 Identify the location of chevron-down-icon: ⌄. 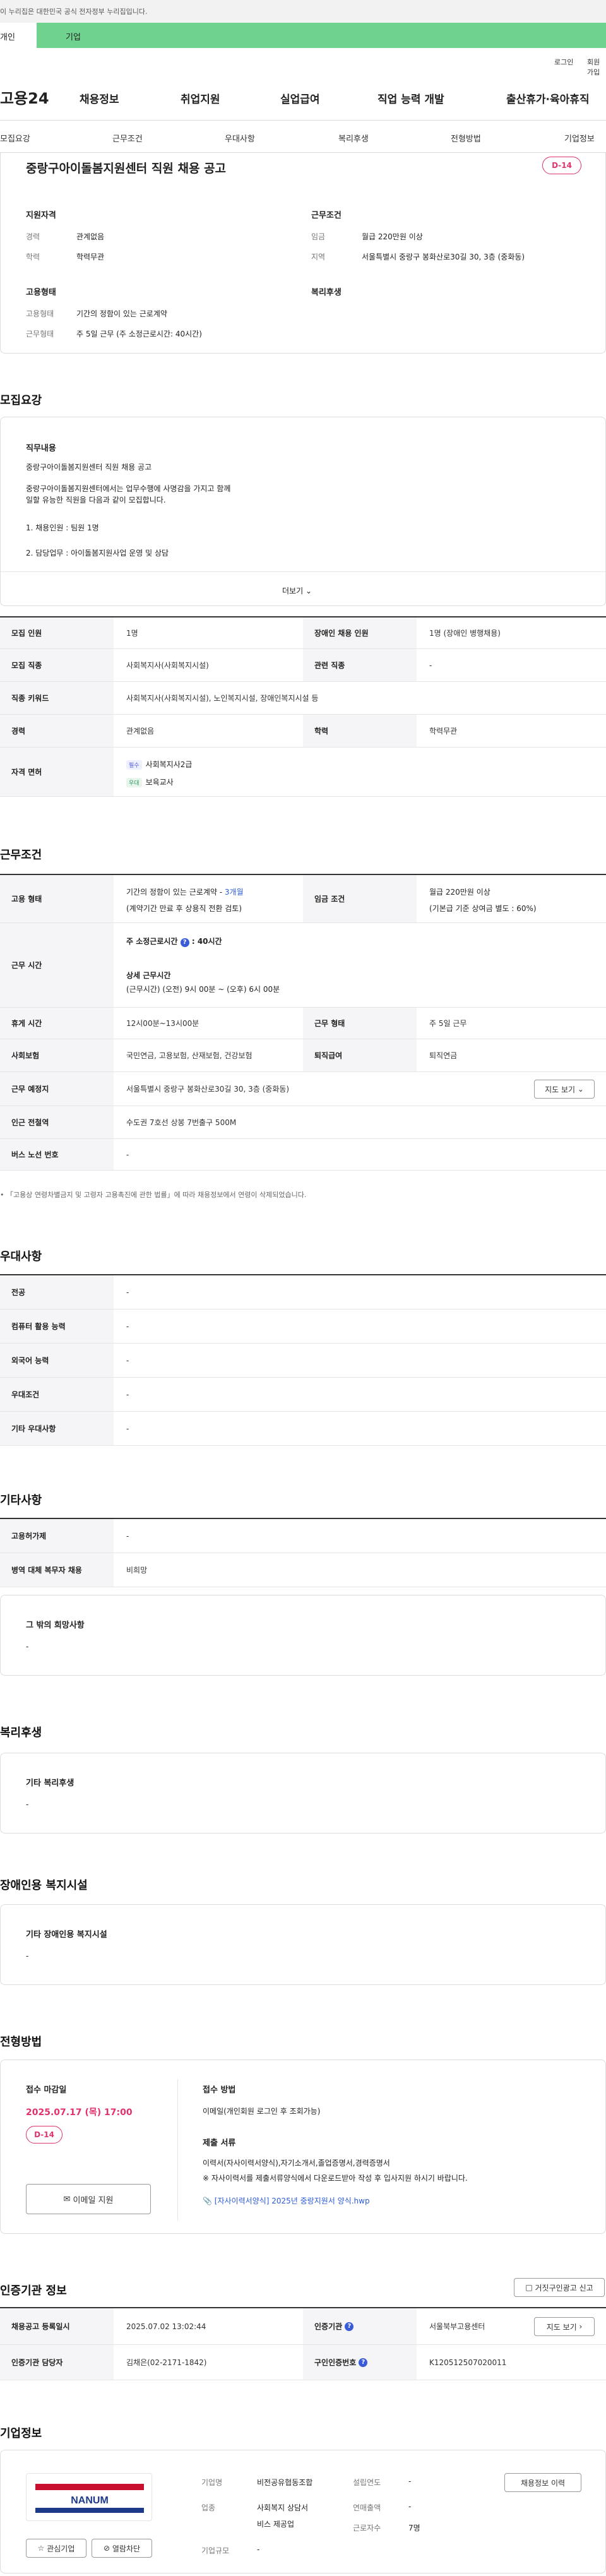
(580, 1089).